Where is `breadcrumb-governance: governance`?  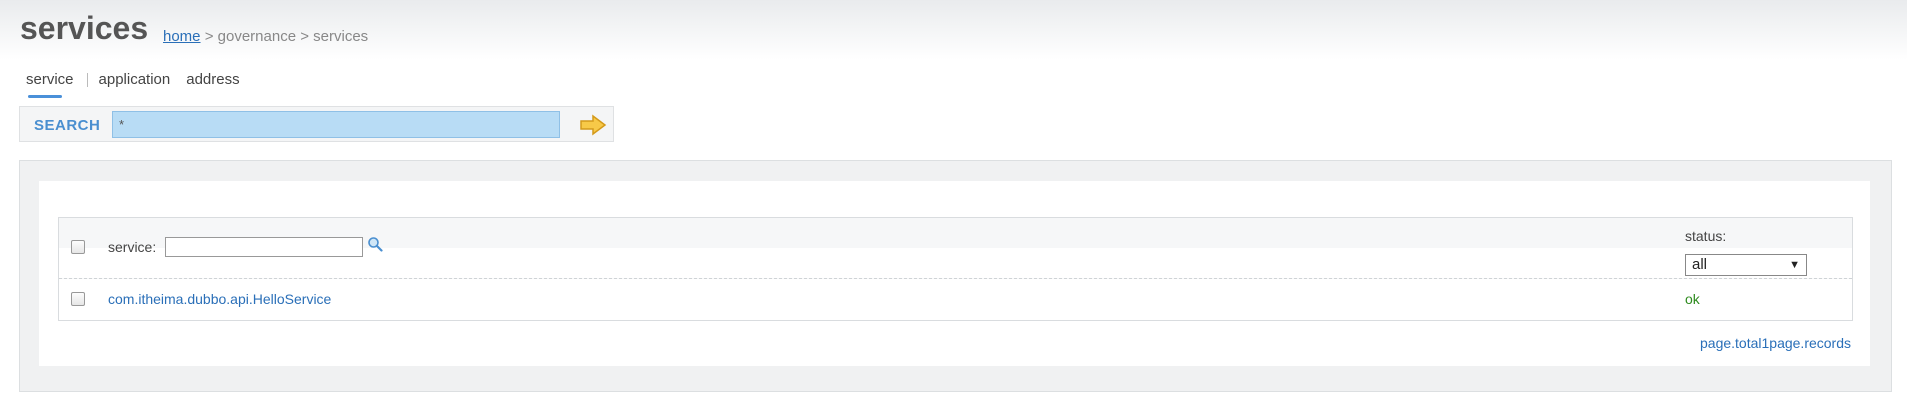
breadcrumb-governance: governance is located at coordinates (257, 36).